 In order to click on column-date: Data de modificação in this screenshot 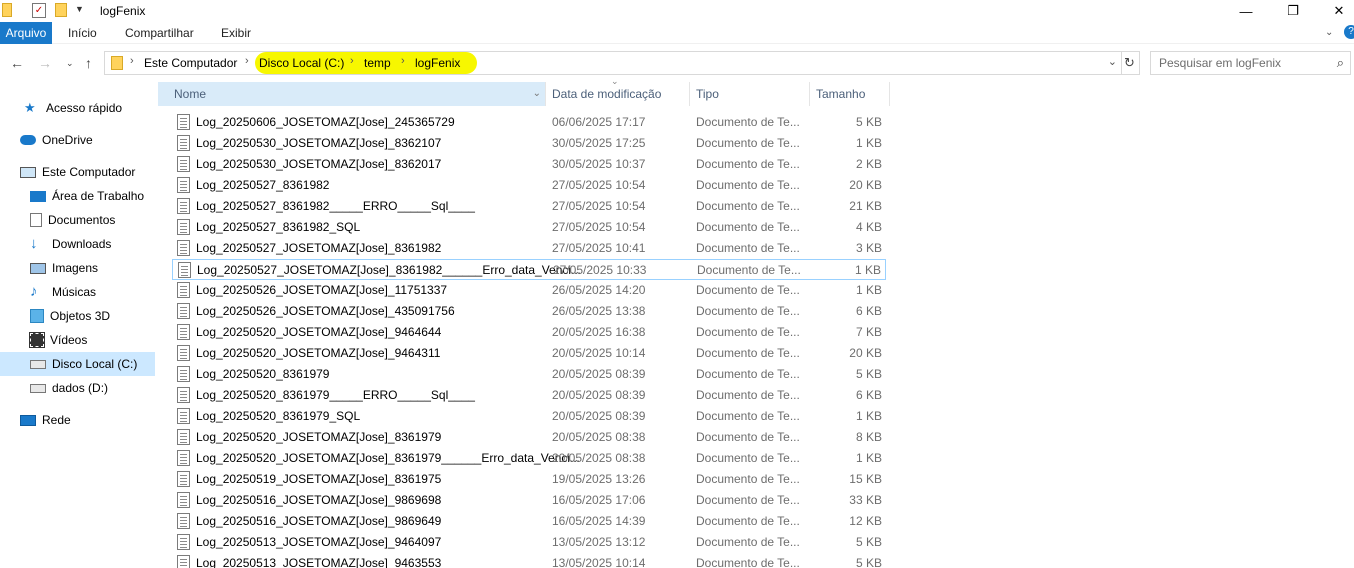, I will do `click(618, 94)`.